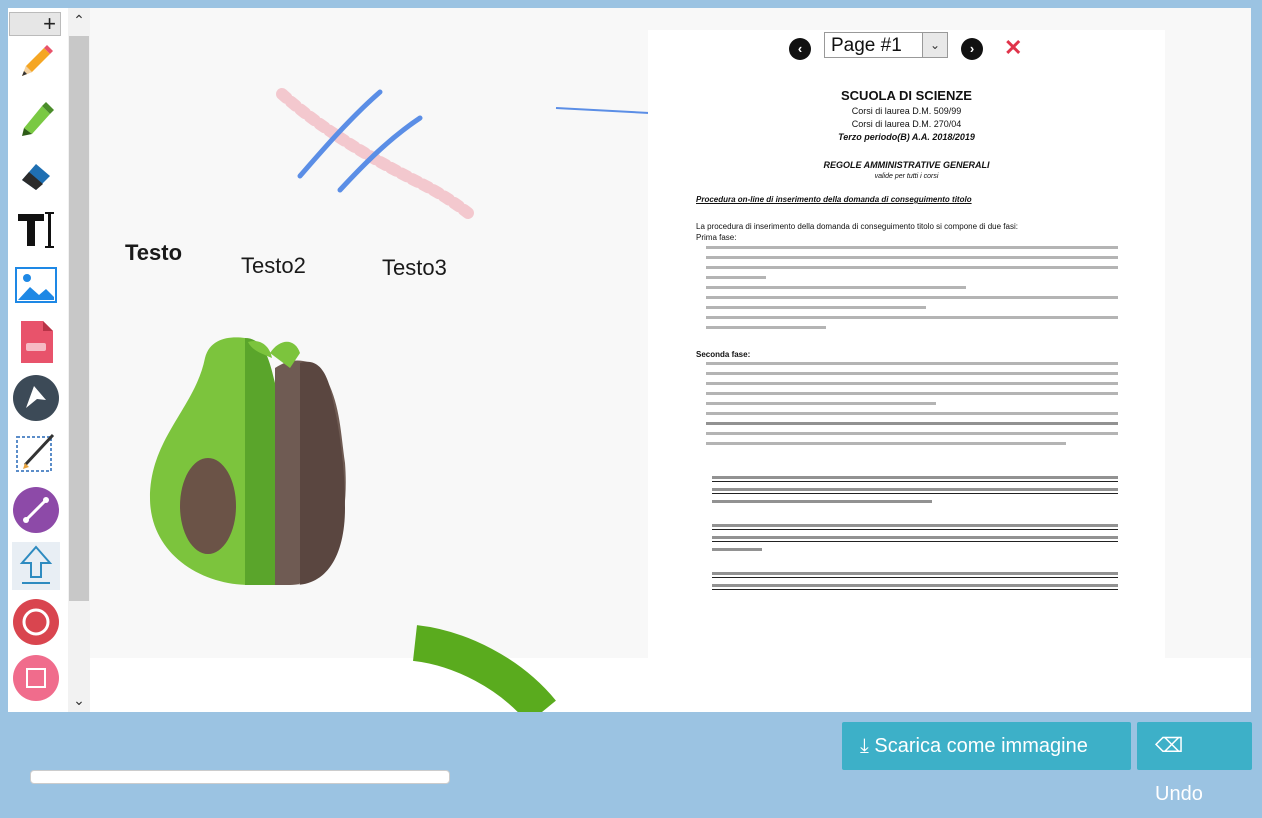  I want to click on image-tool, so click(36, 286).